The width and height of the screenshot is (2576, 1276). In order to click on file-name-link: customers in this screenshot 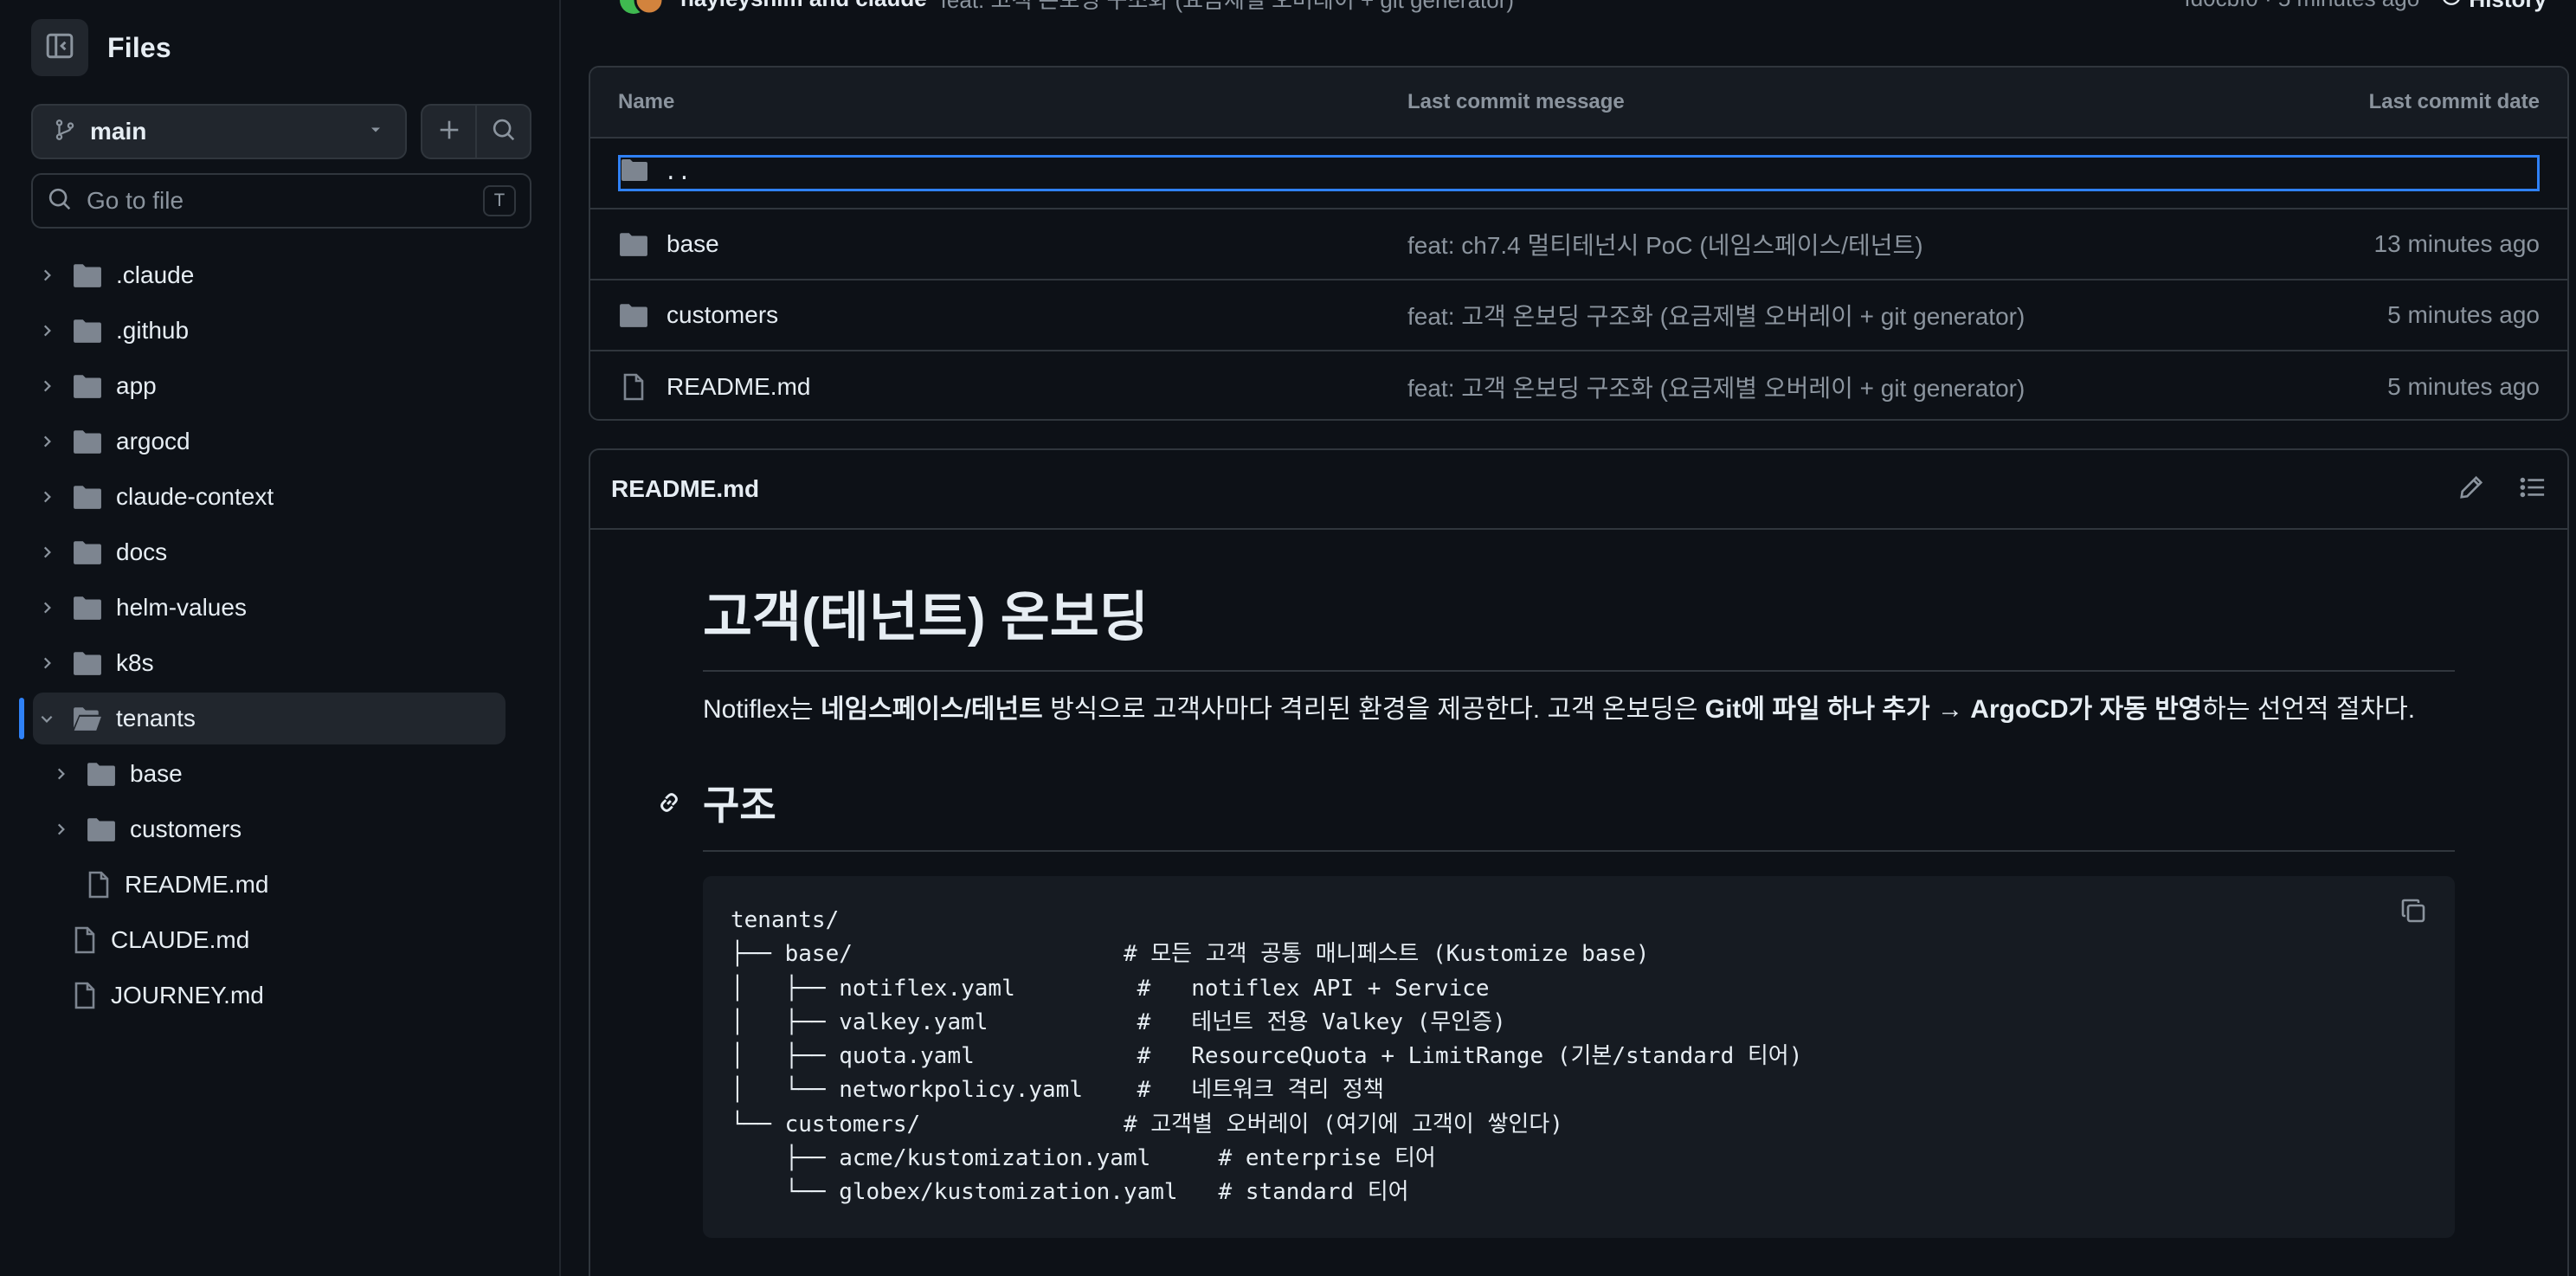, I will do `click(722, 315)`.